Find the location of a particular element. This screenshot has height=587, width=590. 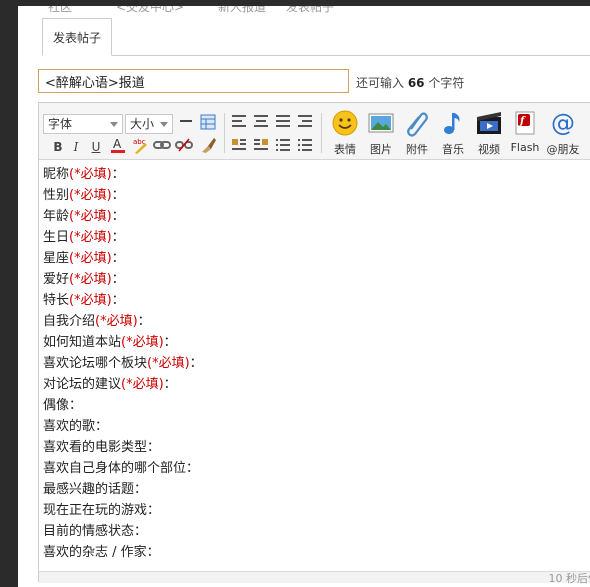

tab-new-post: 发表帖子 is located at coordinates (77, 37).